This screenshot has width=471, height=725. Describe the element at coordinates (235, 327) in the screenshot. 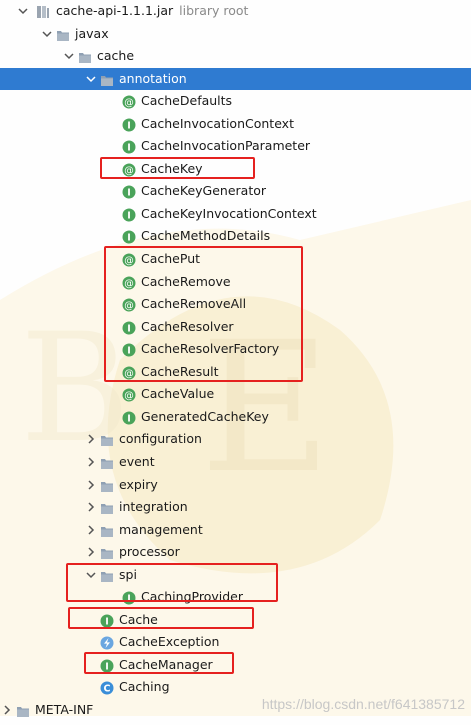

I see `tree-item-cacheresolver: I CacheResolver` at that location.